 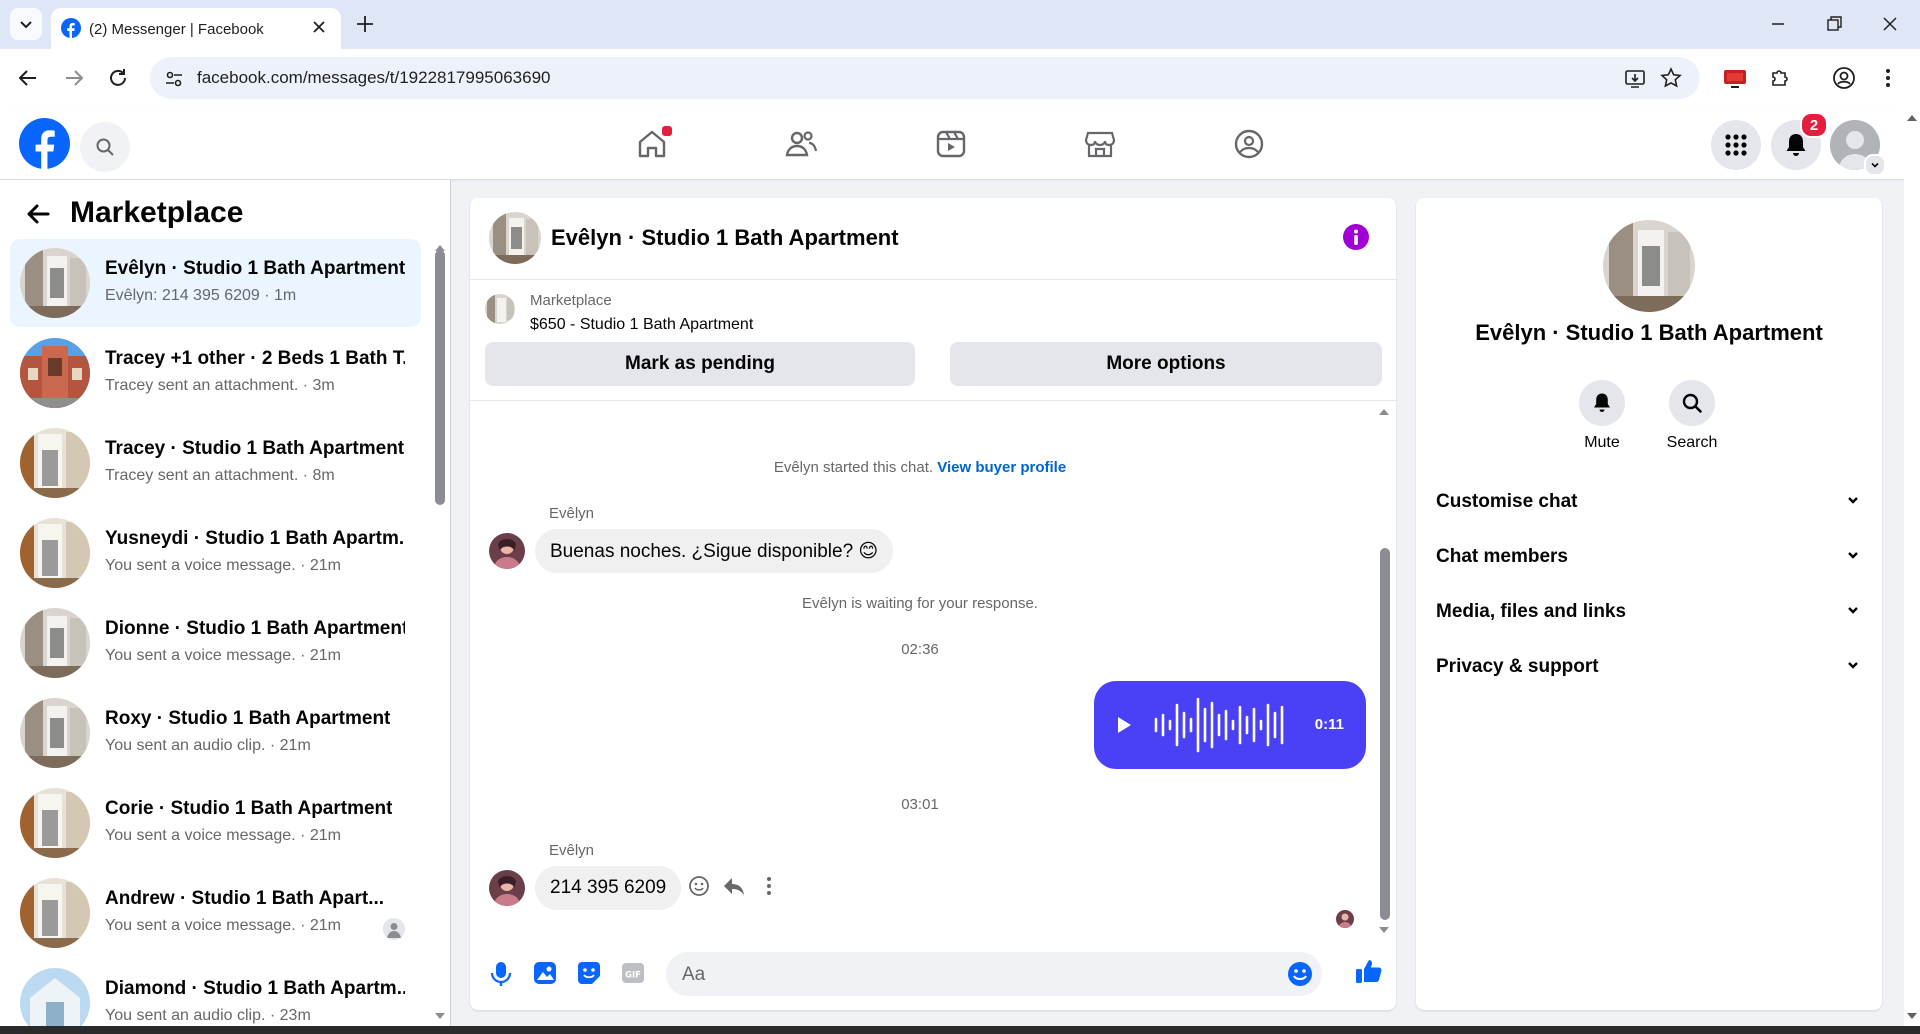 I want to click on nav-video, so click(x=951, y=144).